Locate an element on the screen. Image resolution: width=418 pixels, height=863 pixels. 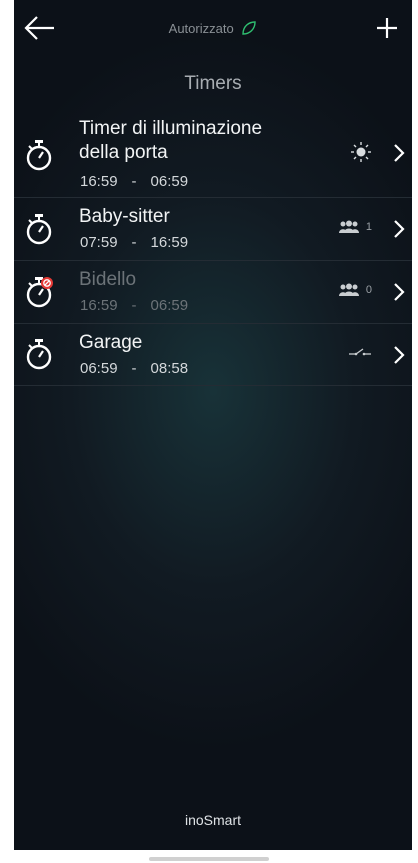
authorization-status: Autorizzato is located at coordinates (213, 29).